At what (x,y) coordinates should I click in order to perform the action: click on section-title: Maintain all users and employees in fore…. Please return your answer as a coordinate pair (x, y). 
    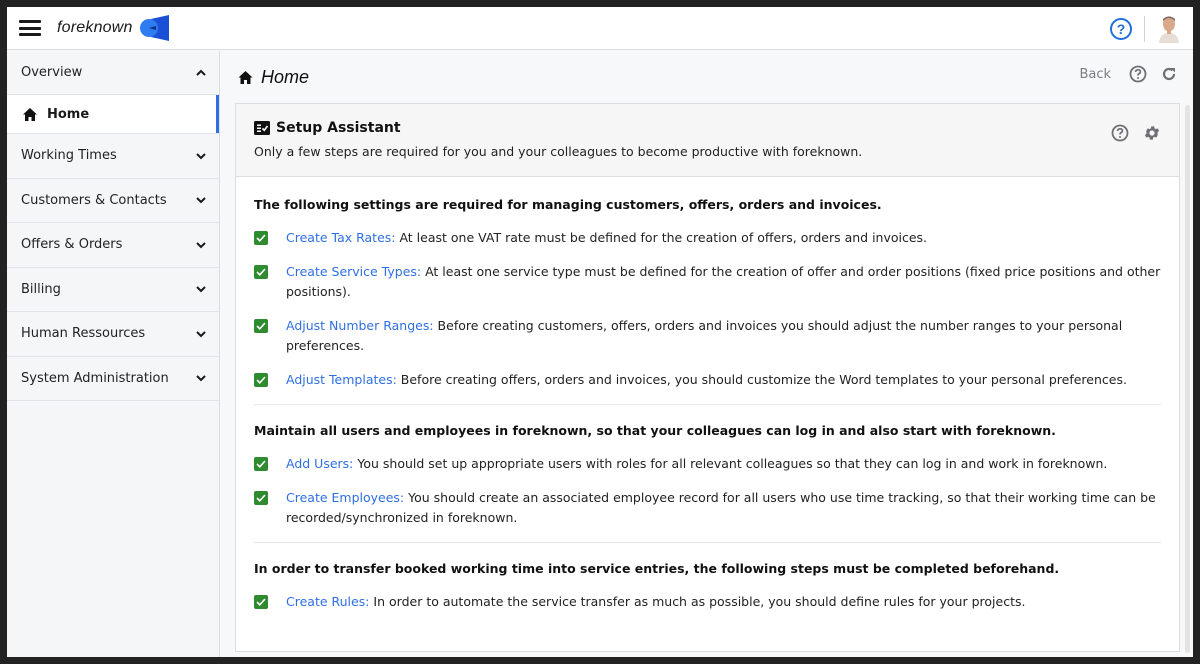
    Looking at the image, I should click on (655, 430).